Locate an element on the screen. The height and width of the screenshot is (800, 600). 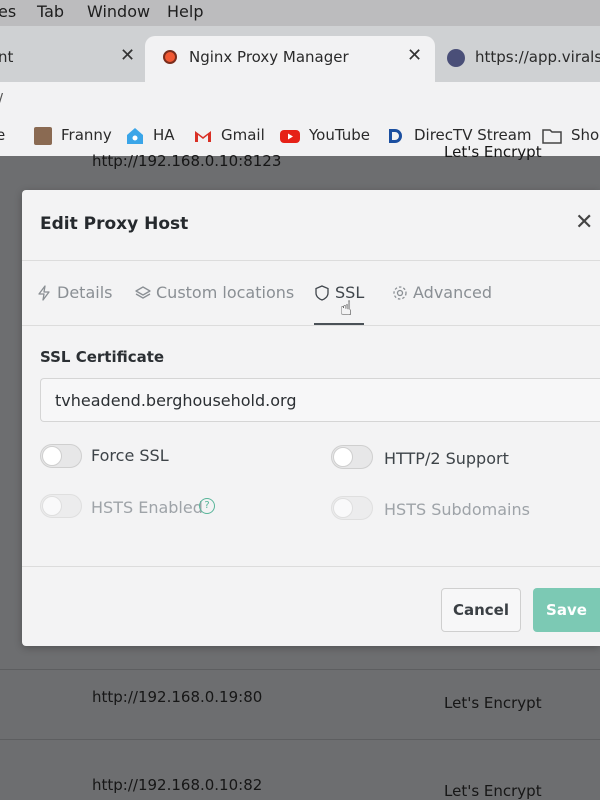
modal-footer-divider is located at coordinates (311, 566).